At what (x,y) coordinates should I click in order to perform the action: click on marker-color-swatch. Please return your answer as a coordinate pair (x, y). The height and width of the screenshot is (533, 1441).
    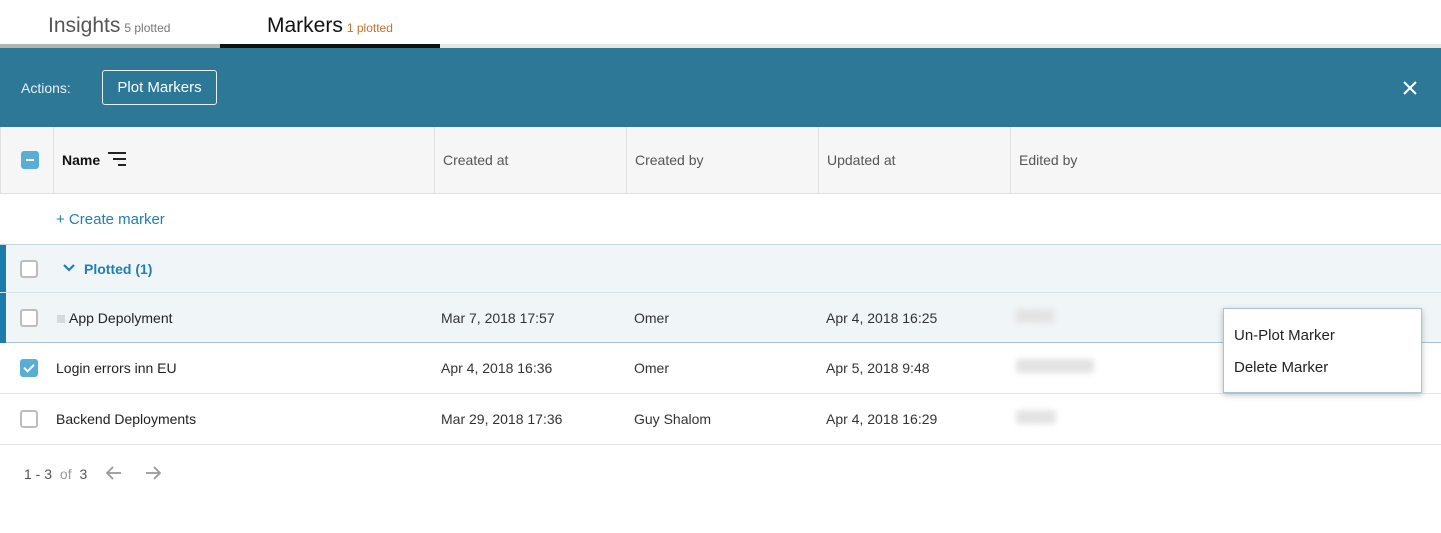
    Looking at the image, I should click on (61, 319).